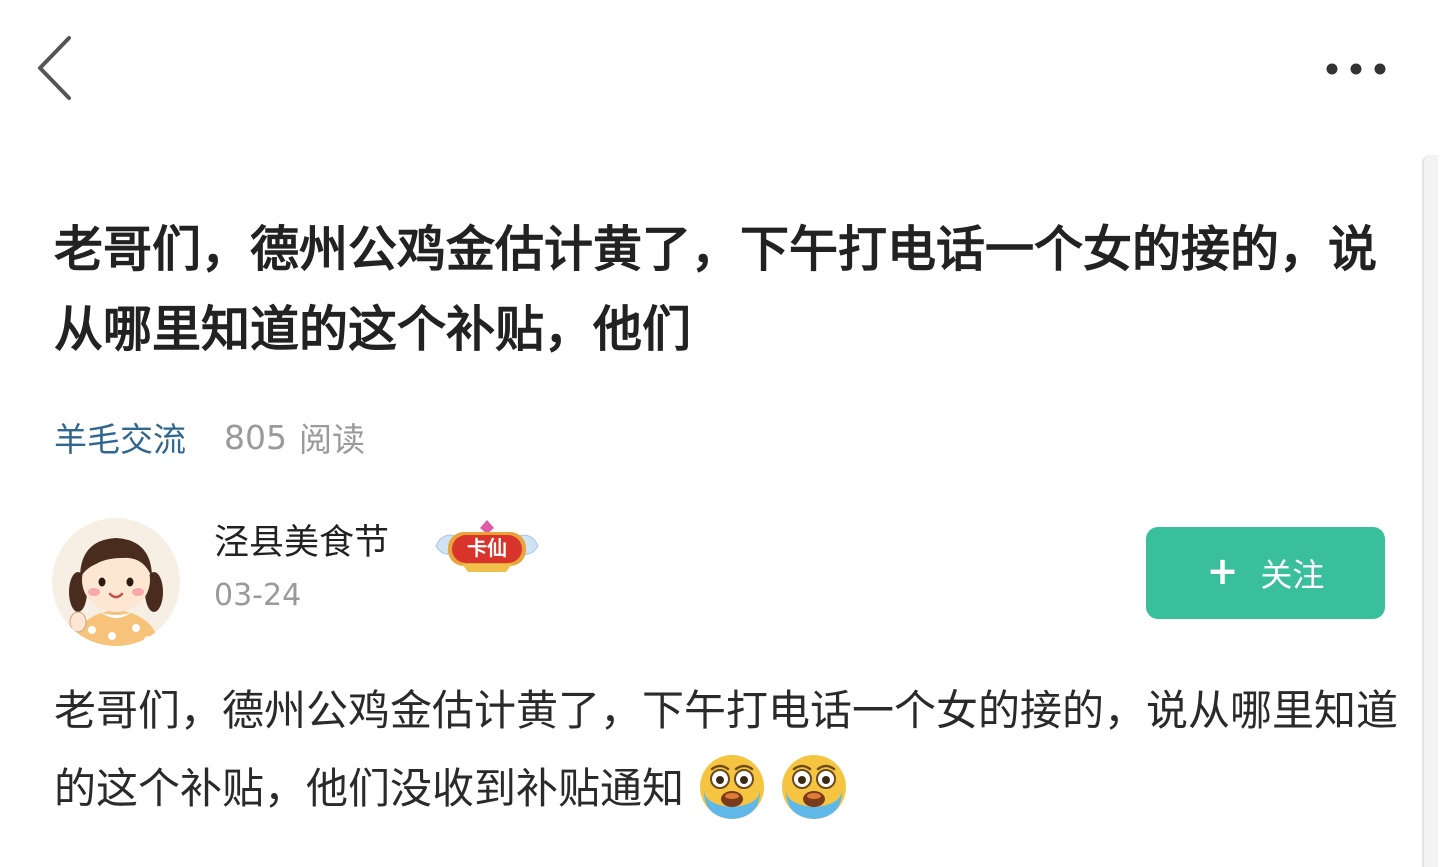  I want to click on more-options-button, so click(1356, 69).